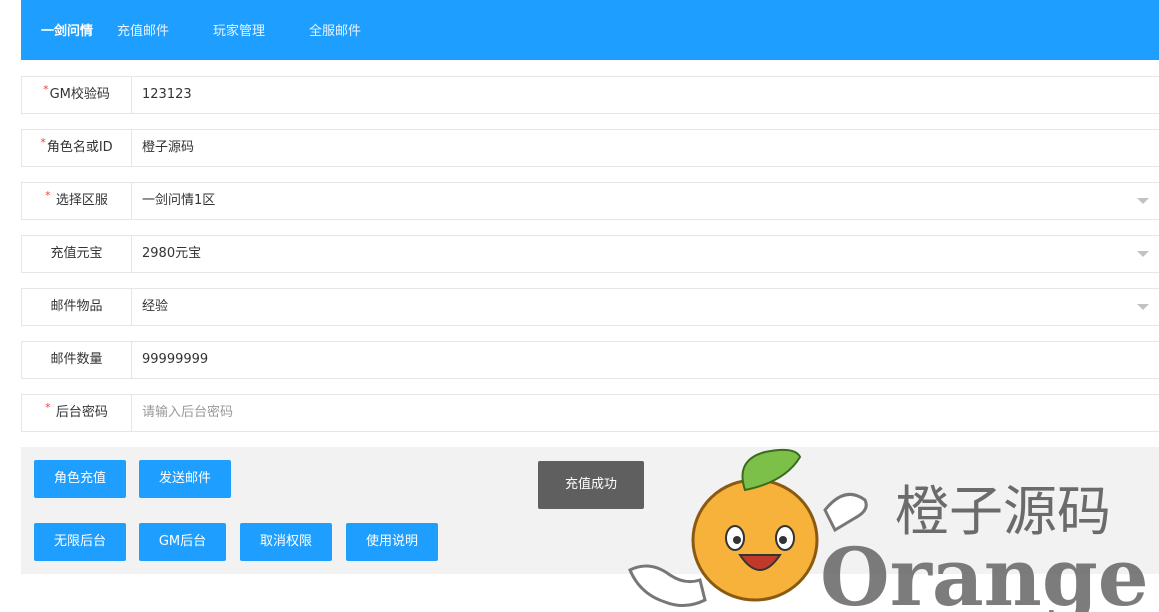  What do you see at coordinates (286, 542) in the screenshot?
I see `revoke-permission-button: 取消权限` at bounding box center [286, 542].